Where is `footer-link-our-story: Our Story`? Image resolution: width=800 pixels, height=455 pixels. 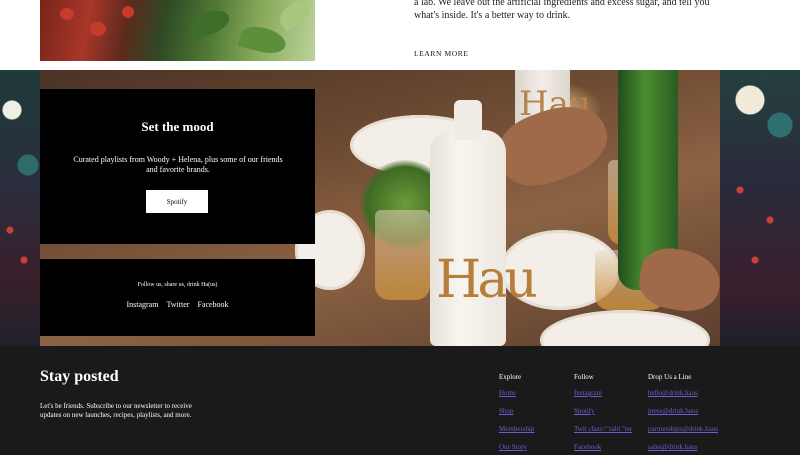
footer-link-our-story: Our Story is located at coordinates (516, 447).